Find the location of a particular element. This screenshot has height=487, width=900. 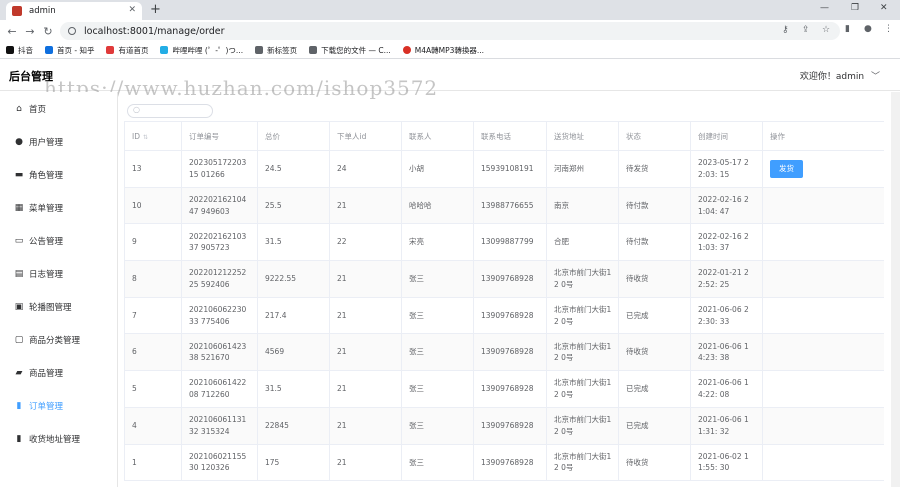

cell-contact: 哈哈哈 is located at coordinates (437, 206).